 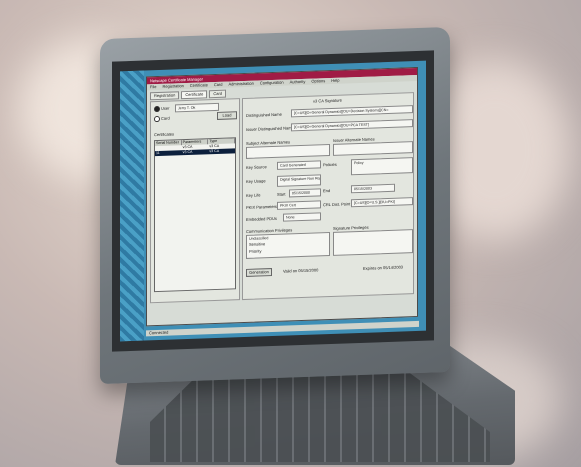 I want to click on end-field: 05/15/2003, so click(x=373, y=188).